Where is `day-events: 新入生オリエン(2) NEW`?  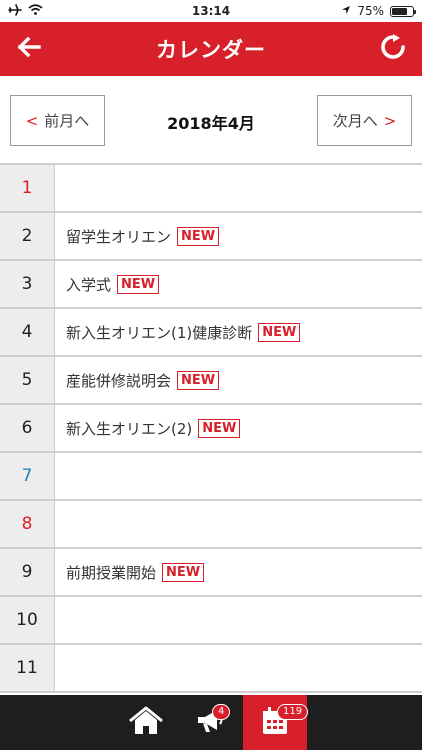 day-events: 新入生オリエン(2) NEW is located at coordinates (238, 428).